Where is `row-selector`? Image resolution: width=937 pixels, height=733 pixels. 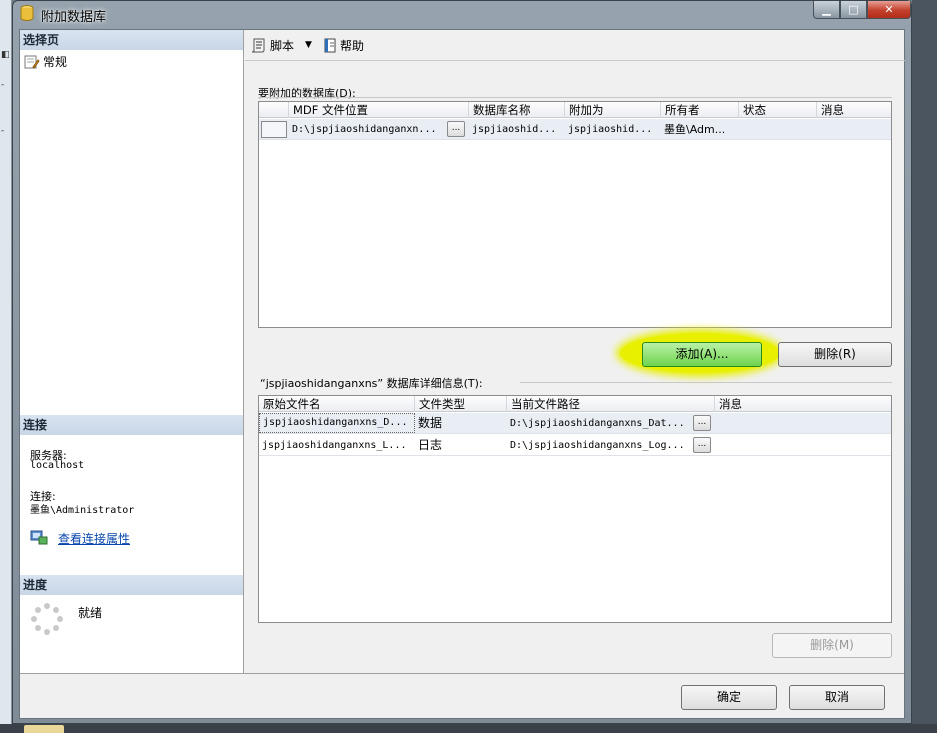
row-selector is located at coordinates (274, 129).